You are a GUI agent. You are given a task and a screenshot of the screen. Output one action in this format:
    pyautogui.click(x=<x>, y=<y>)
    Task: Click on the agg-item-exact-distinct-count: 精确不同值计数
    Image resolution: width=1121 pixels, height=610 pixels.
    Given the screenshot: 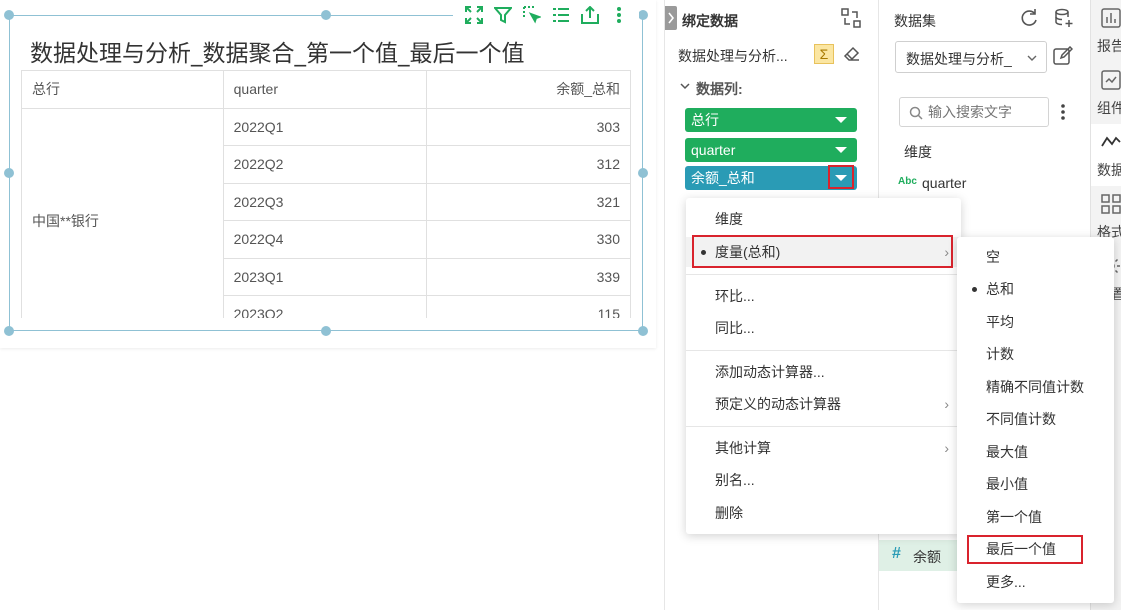 What is the action you would take?
    pyautogui.click(x=1035, y=387)
    